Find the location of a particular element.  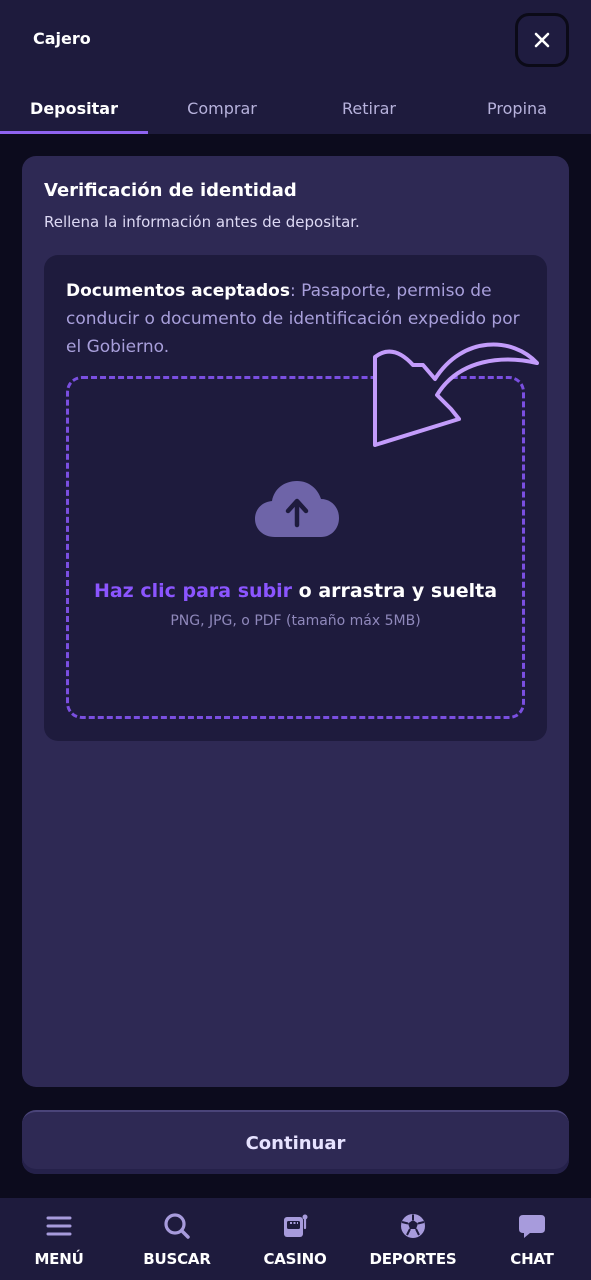

chat-icon is located at coordinates (532, 1226).